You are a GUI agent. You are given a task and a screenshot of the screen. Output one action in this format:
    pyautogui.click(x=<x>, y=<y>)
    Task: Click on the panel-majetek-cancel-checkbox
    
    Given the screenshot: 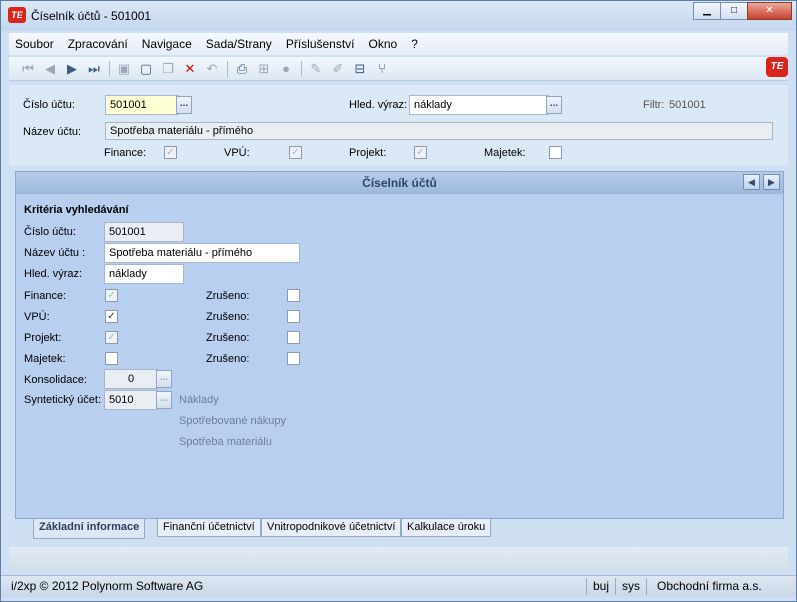 What is the action you would take?
    pyautogui.click(x=293, y=358)
    